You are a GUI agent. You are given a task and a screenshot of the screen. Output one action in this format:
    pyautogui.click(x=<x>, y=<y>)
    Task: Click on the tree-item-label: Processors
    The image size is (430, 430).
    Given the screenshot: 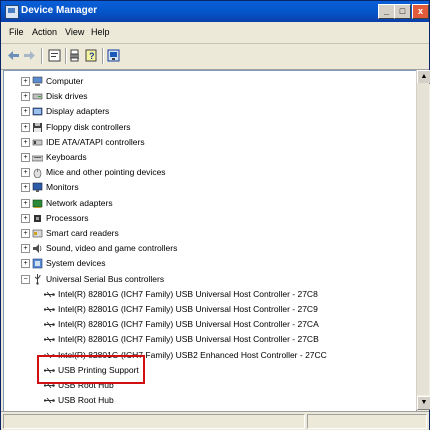 What is the action you would take?
    pyautogui.click(x=67, y=217)
    